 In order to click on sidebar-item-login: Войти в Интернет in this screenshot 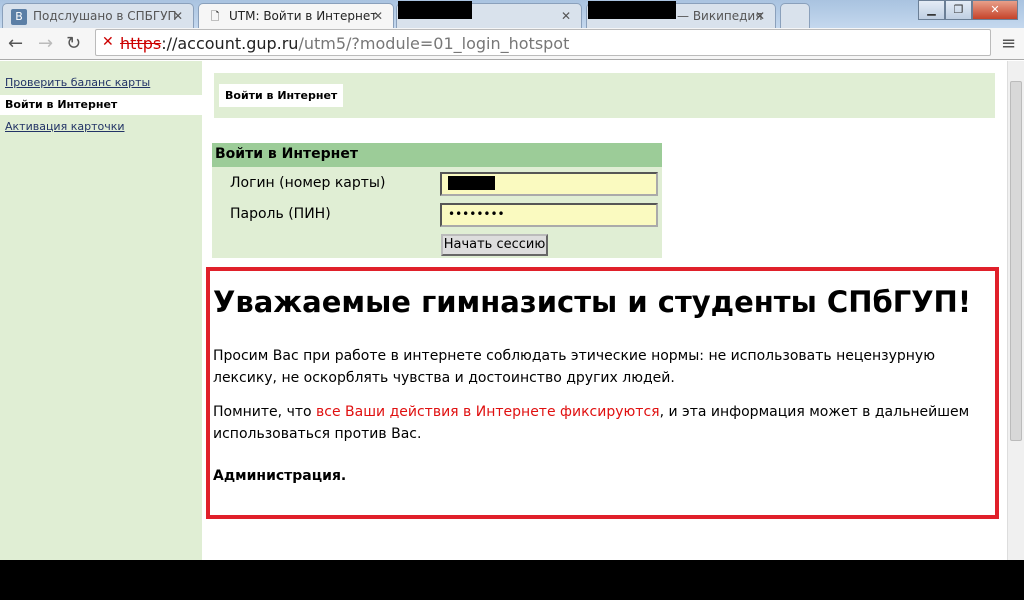, I will do `click(101, 105)`.